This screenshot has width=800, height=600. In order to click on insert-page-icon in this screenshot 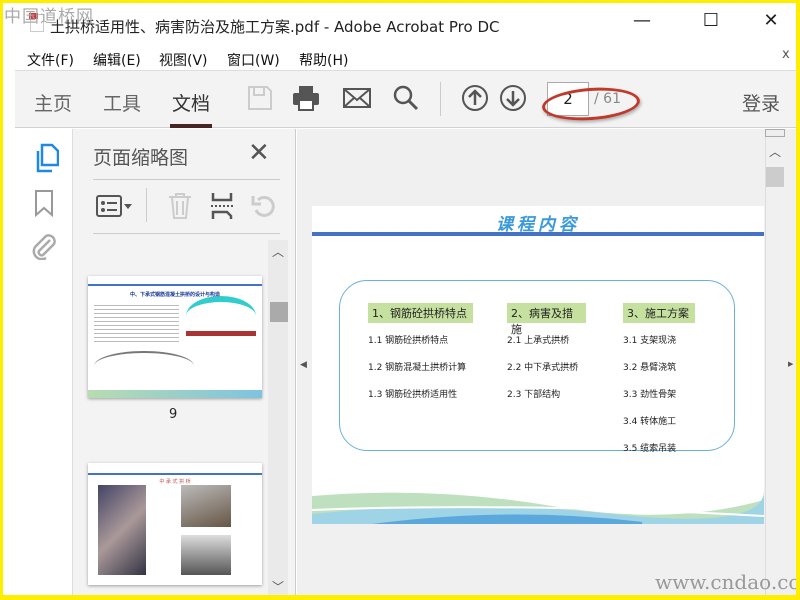, I will do `click(222, 206)`.